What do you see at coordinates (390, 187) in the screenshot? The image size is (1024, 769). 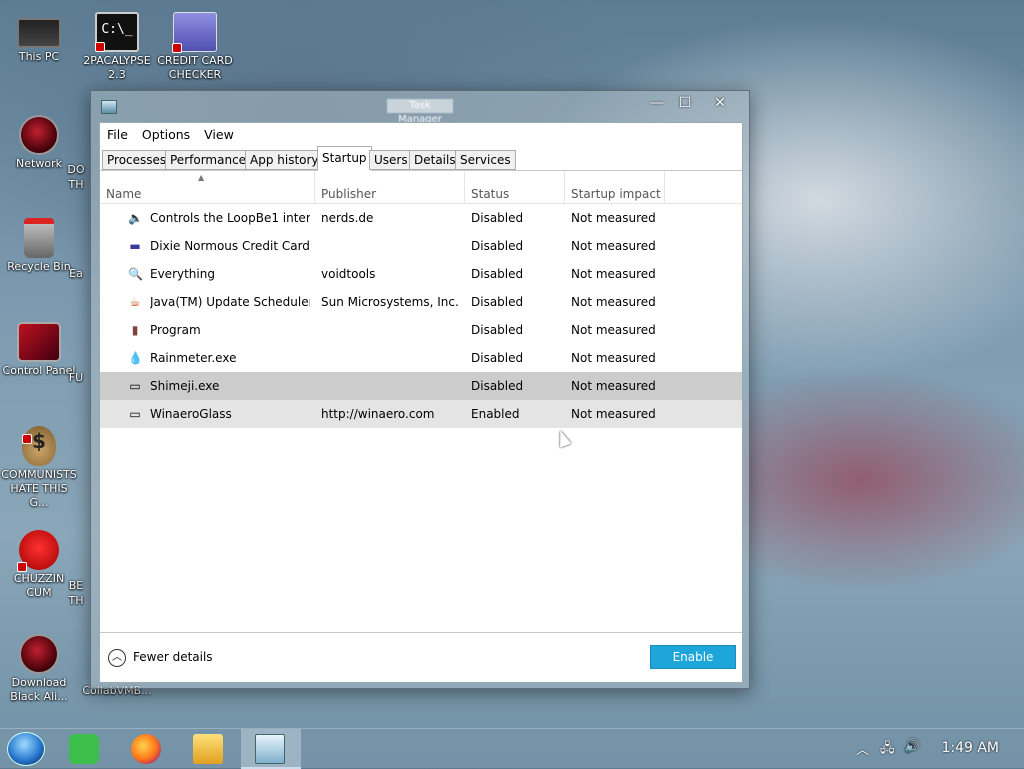 I see `column-header-publisher: Publisher` at bounding box center [390, 187].